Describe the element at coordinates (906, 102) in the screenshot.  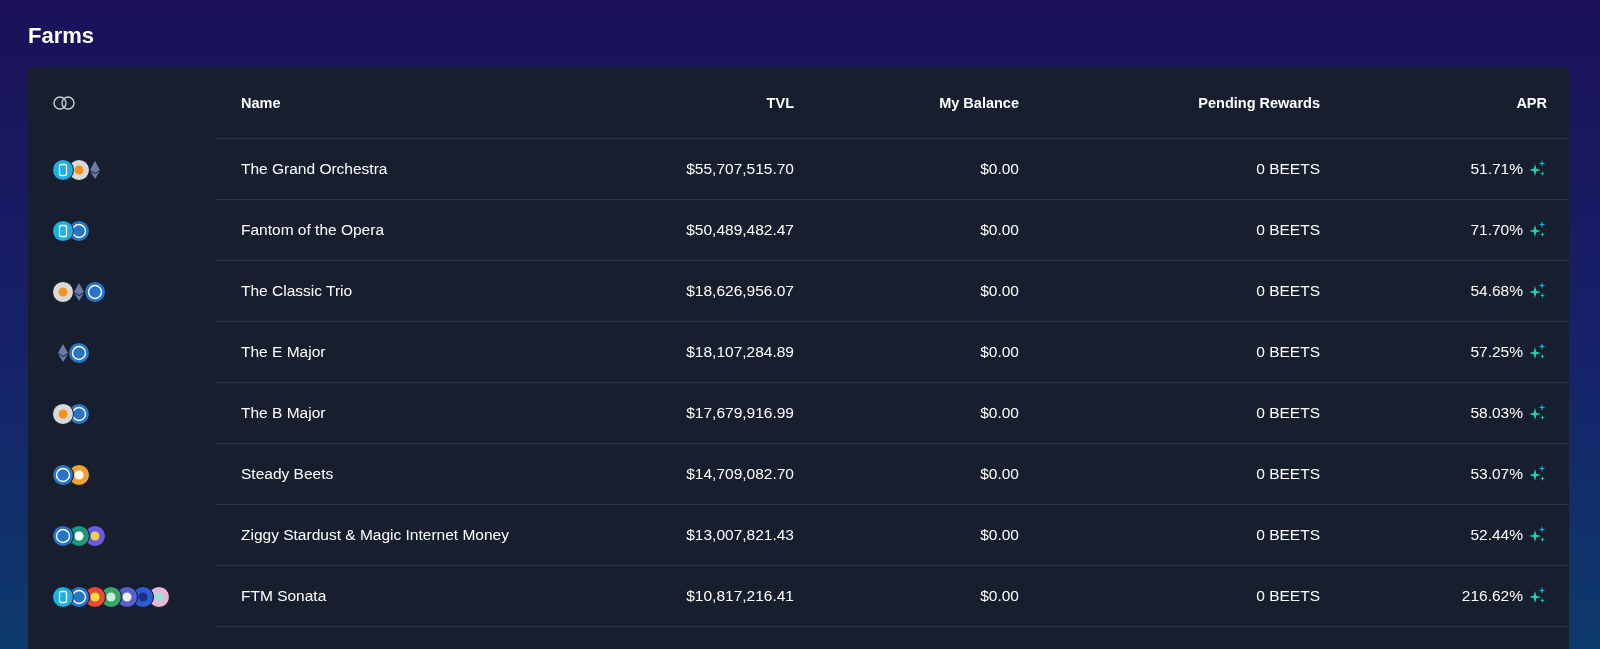
I see `column-header: My Balance` at that location.